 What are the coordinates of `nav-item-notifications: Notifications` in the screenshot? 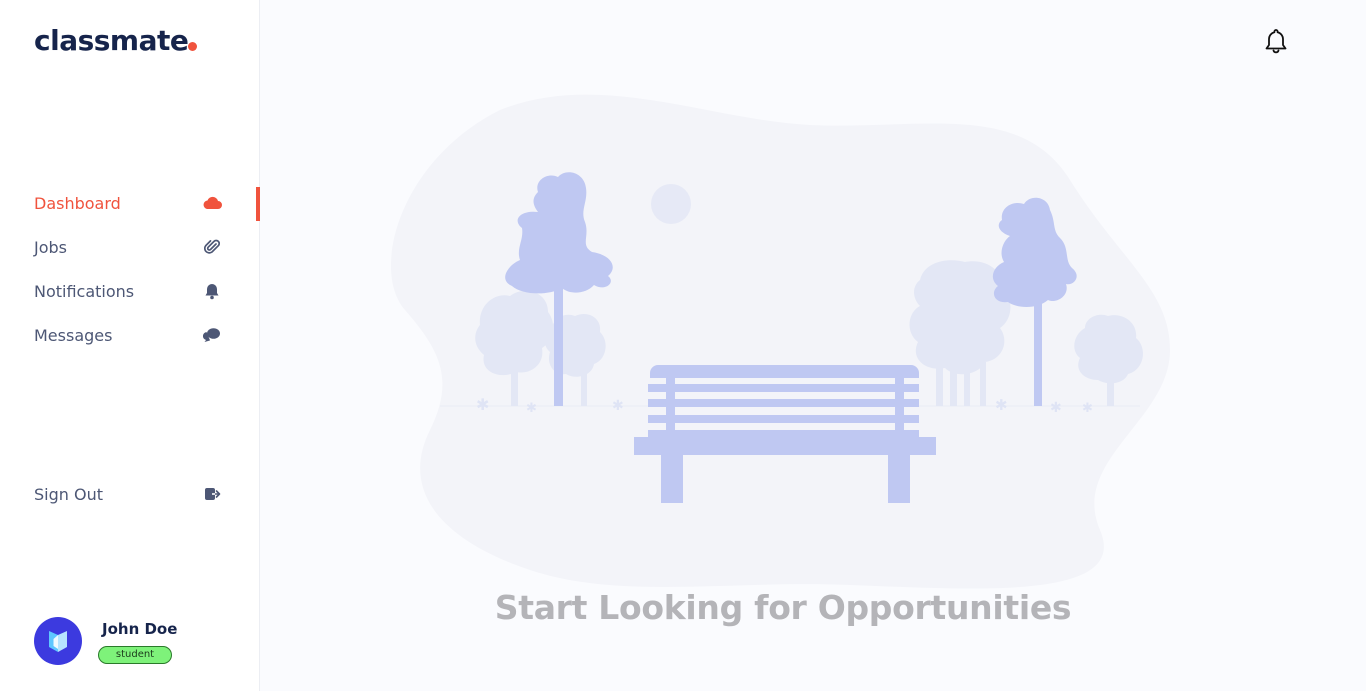 It's located at (130, 291).